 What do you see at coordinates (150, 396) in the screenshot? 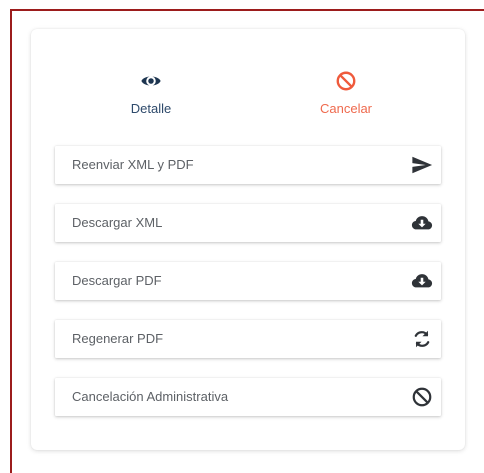
I see `admin-cancel-label: Cancelación Administrativa` at bounding box center [150, 396].